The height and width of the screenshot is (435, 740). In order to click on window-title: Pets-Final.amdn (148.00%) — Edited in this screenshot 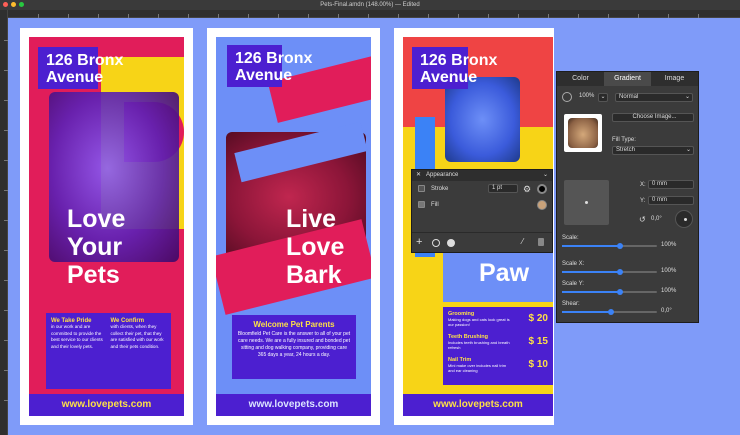, I will do `click(370, 5)`.